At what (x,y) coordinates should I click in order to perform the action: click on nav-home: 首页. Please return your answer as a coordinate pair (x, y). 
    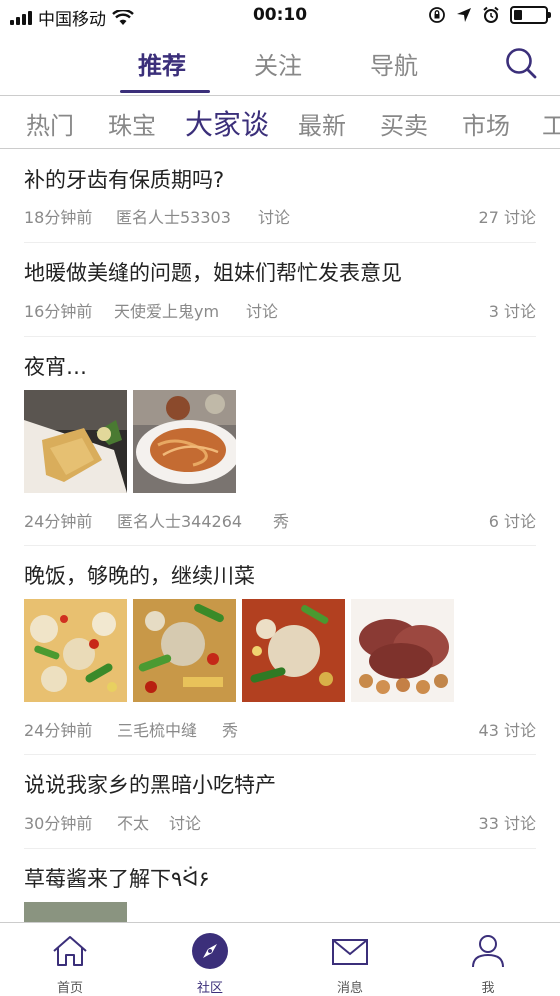
    Looking at the image, I should click on (70, 963).